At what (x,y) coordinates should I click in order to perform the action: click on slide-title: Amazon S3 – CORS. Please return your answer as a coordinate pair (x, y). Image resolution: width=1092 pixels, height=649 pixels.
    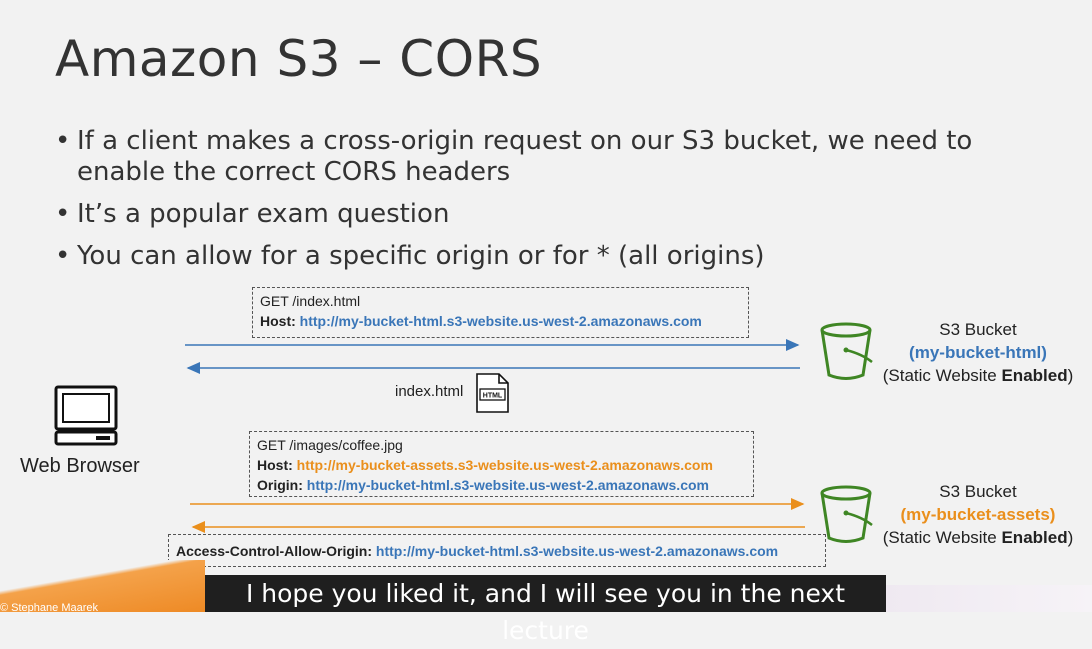
    Looking at the image, I should click on (299, 59).